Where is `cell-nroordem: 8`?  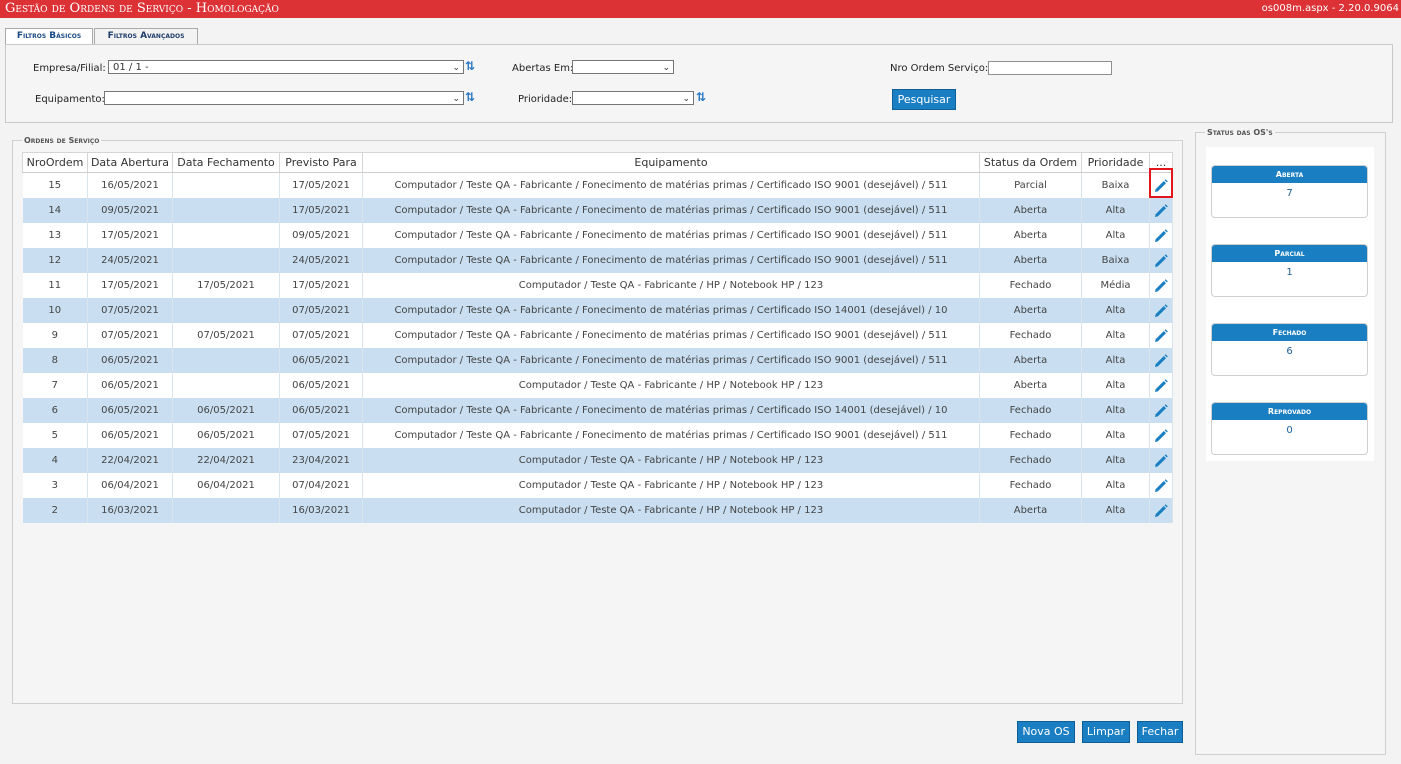
cell-nroordem: 8 is located at coordinates (55, 360).